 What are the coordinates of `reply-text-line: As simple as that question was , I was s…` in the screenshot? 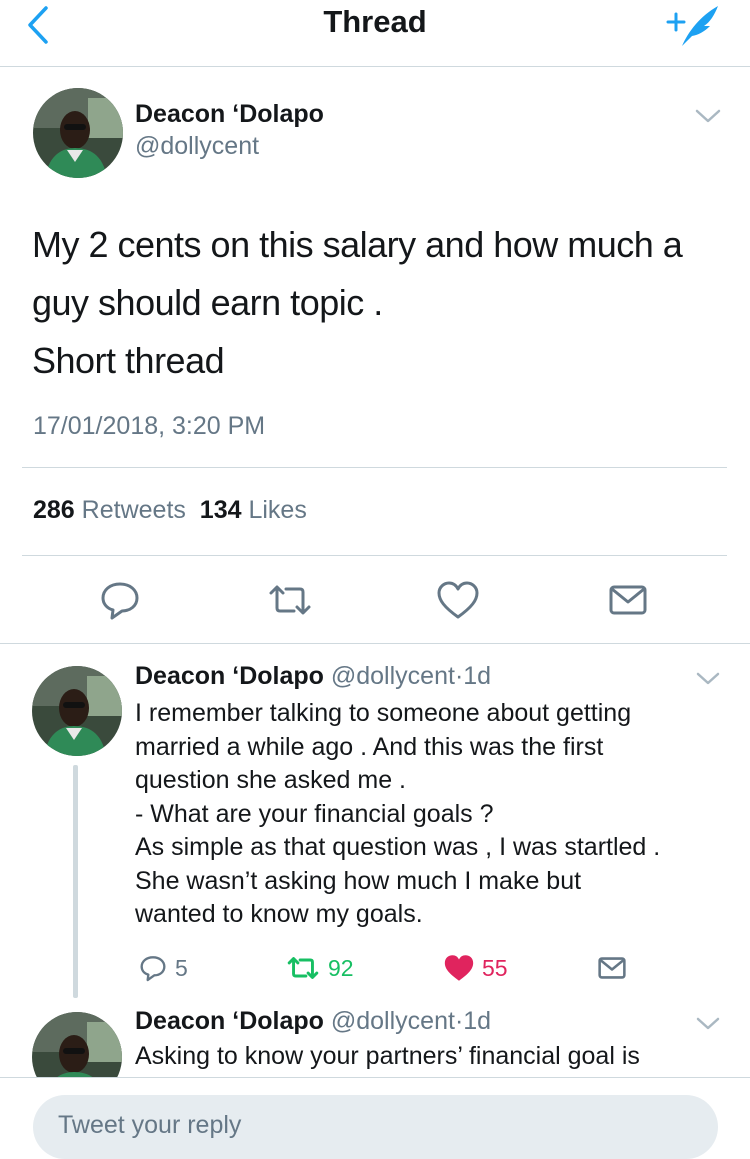 It's located at (398, 847).